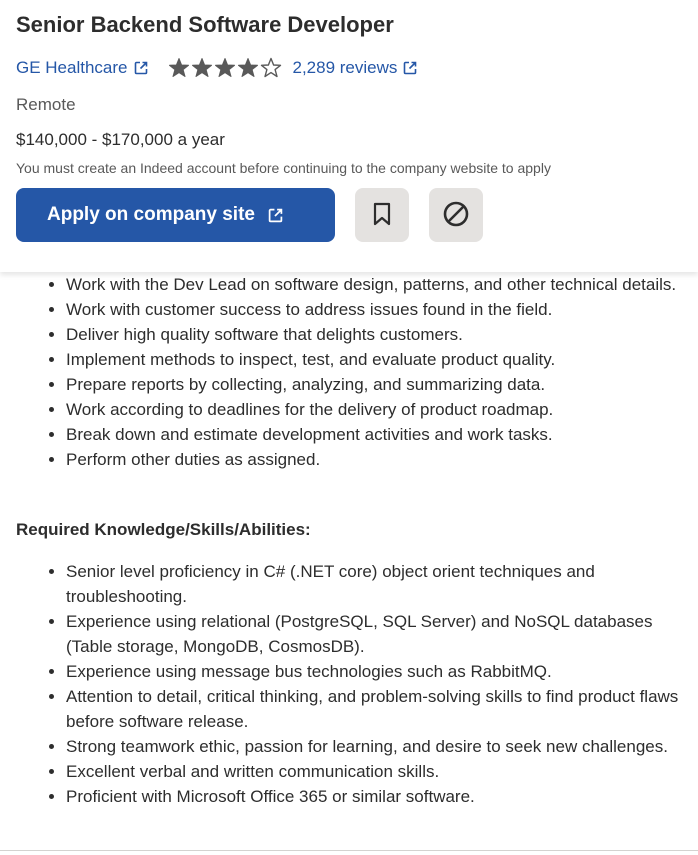 The width and height of the screenshot is (698, 855). I want to click on block-icon, so click(456, 215).